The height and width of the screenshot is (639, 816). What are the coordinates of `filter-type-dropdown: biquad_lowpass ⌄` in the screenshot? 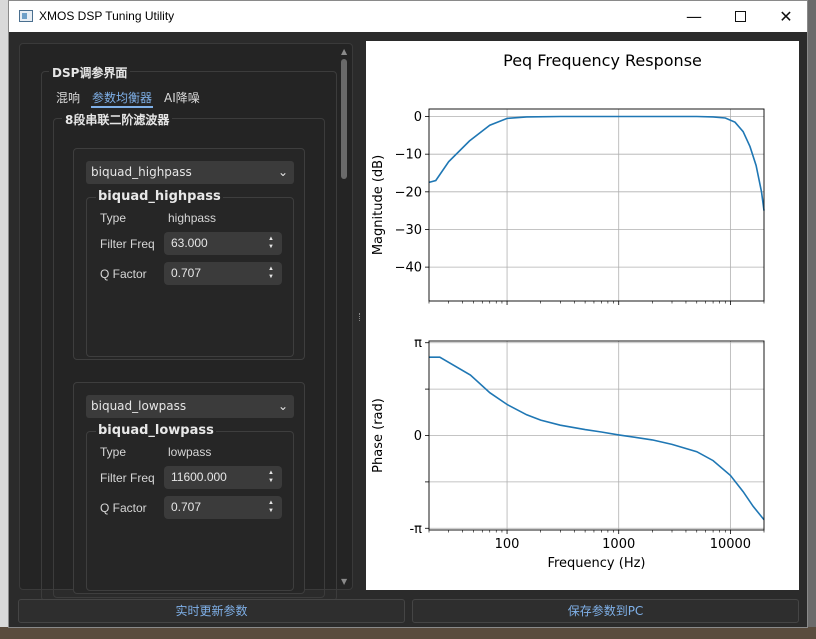 It's located at (190, 406).